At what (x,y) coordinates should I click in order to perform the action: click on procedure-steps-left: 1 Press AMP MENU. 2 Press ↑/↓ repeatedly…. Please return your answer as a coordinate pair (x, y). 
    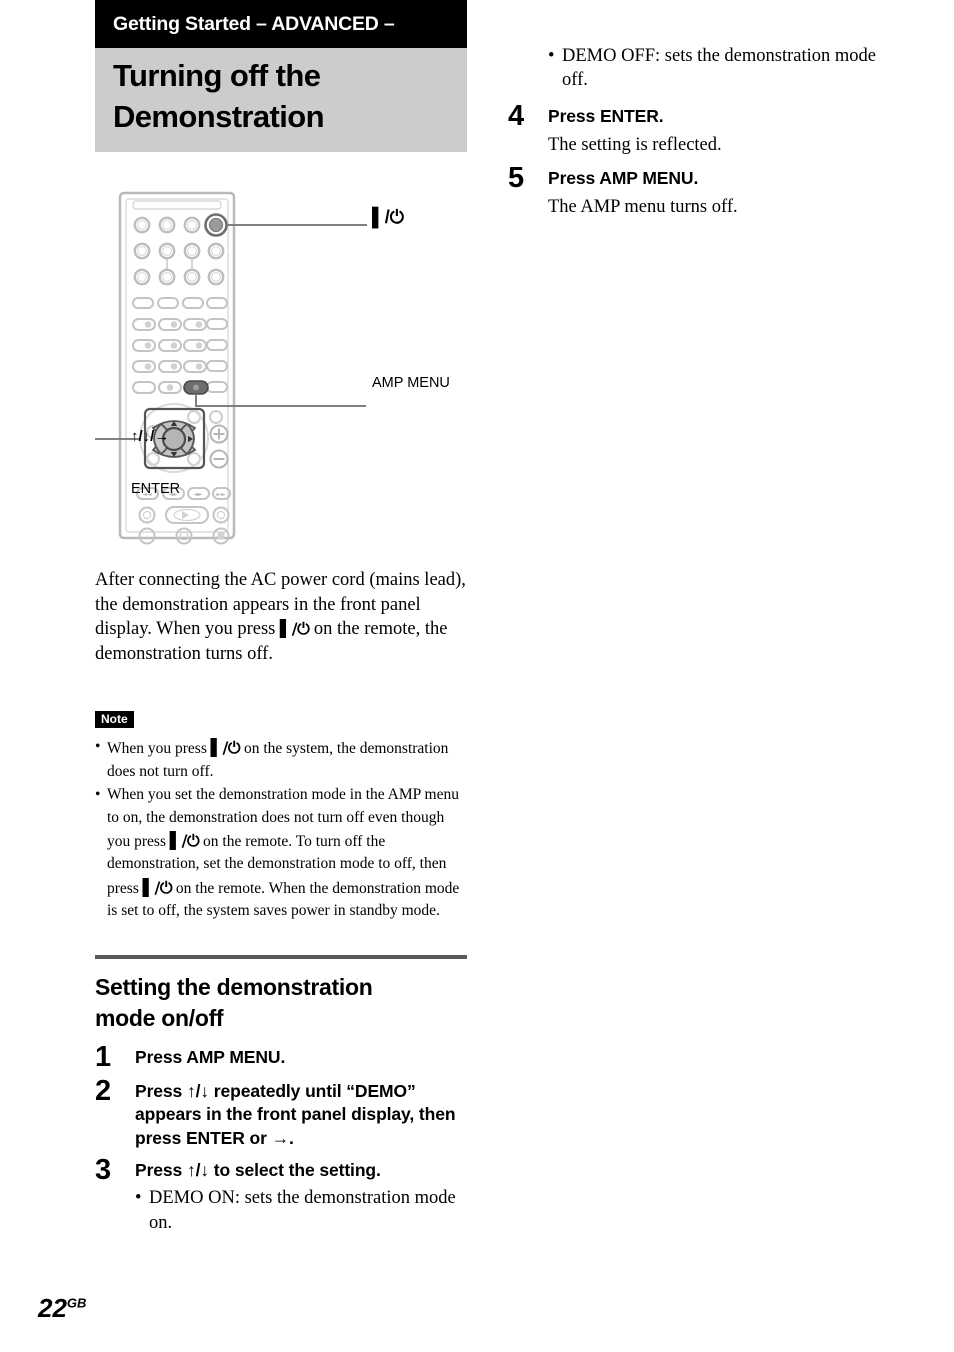
    Looking at the image, I should click on (281, 1137).